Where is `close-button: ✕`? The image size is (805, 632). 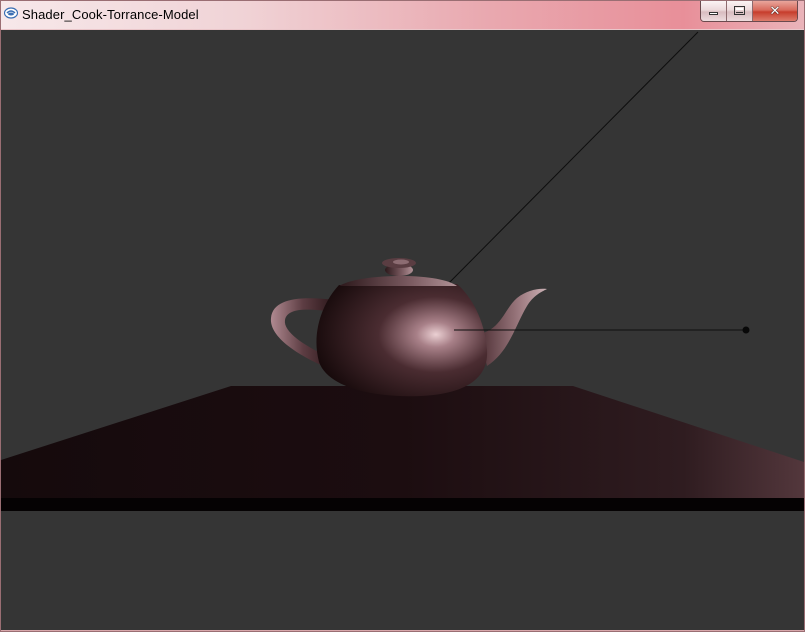 close-button: ✕ is located at coordinates (775, 11).